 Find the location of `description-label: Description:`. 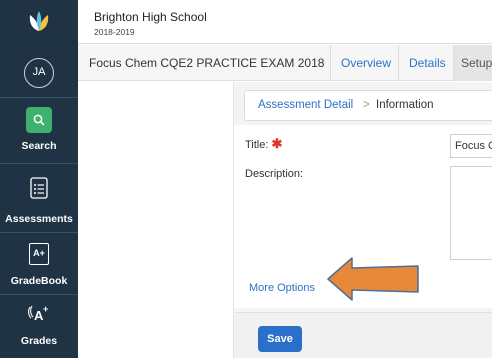

description-label: Description: is located at coordinates (274, 174).